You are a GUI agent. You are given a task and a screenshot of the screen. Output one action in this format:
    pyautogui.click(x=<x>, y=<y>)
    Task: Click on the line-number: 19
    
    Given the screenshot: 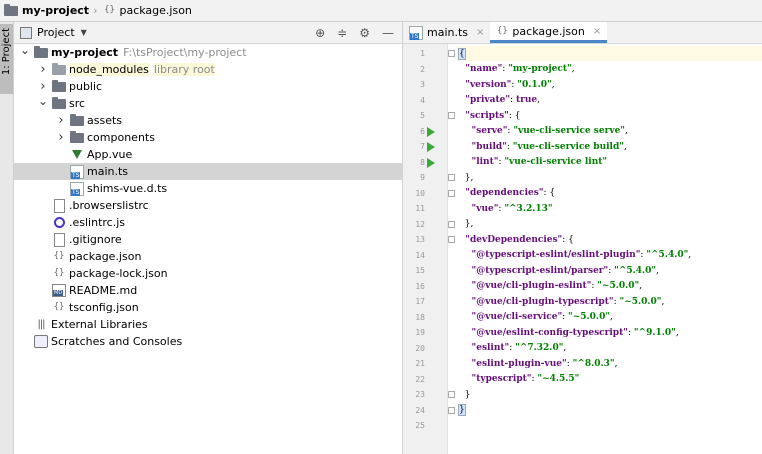 What is the action you would take?
    pyautogui.click(x=420, y=332)
    